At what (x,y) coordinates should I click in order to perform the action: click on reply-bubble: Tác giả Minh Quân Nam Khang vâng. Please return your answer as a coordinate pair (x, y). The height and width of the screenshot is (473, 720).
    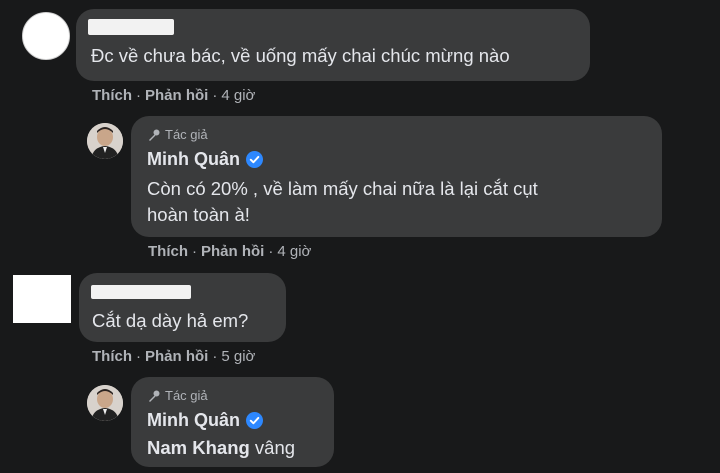
    Looking at the image, I should click on (232, 422).